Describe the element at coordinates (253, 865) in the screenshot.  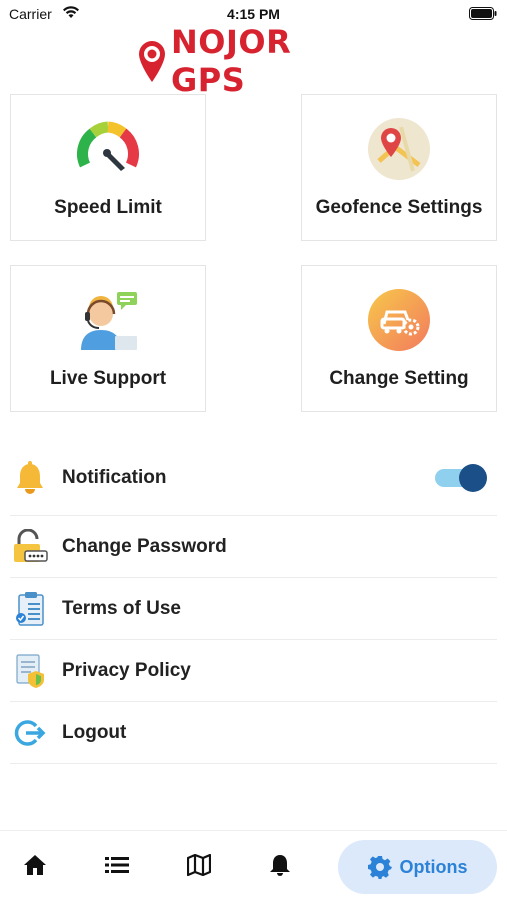
I see `bottom-nav: Options` at that location.